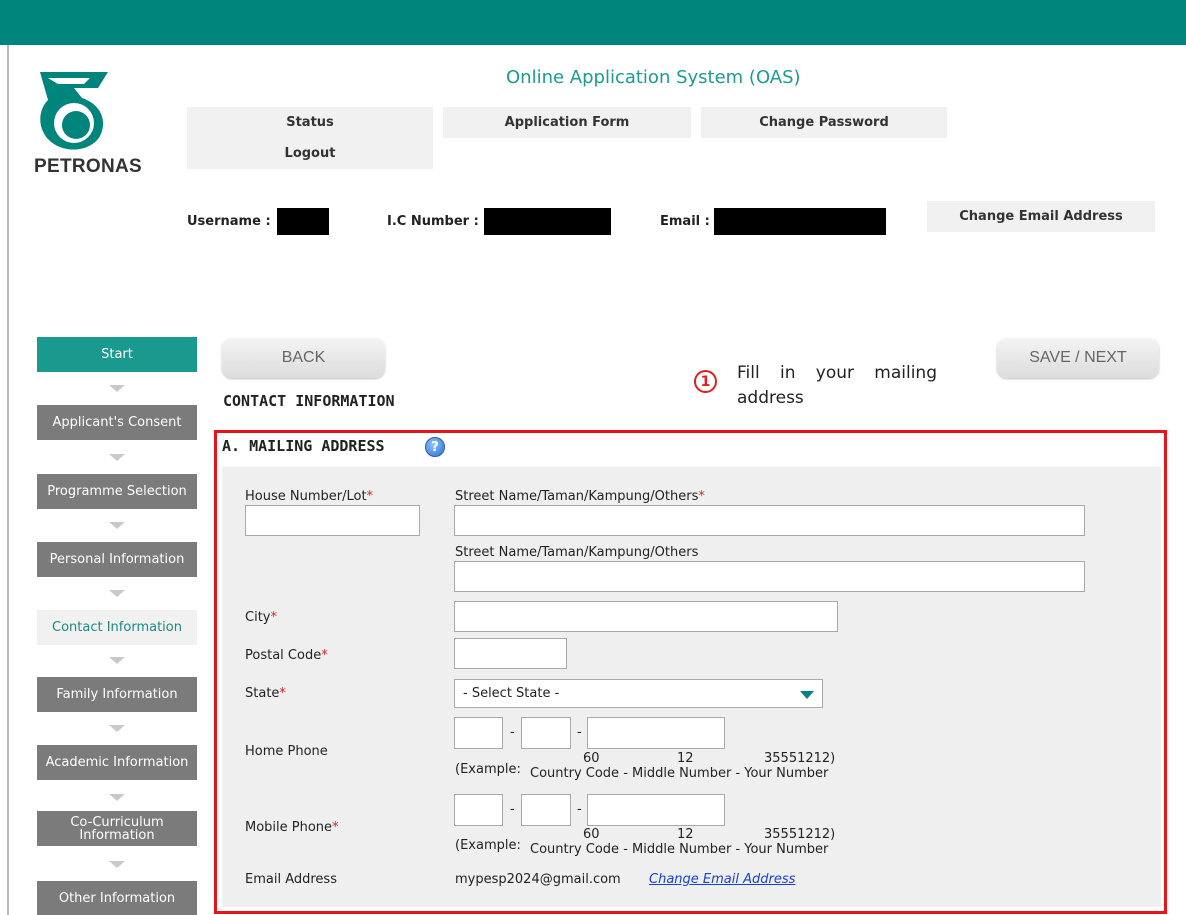 The width and height of the screenshot is (1186, 915). What do you see at coordinates (88, 166) in the screenshot?
I see `logo-text: PETRONAS` at bounding box center [88, 166].